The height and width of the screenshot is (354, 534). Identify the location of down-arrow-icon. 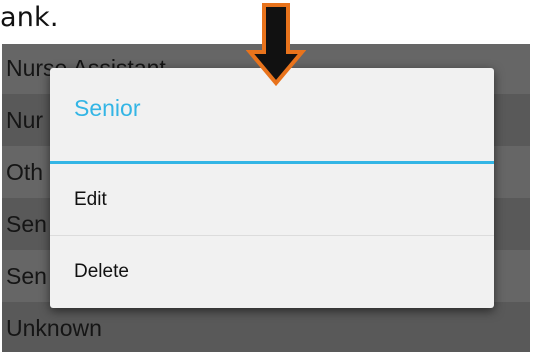
(276, 44).